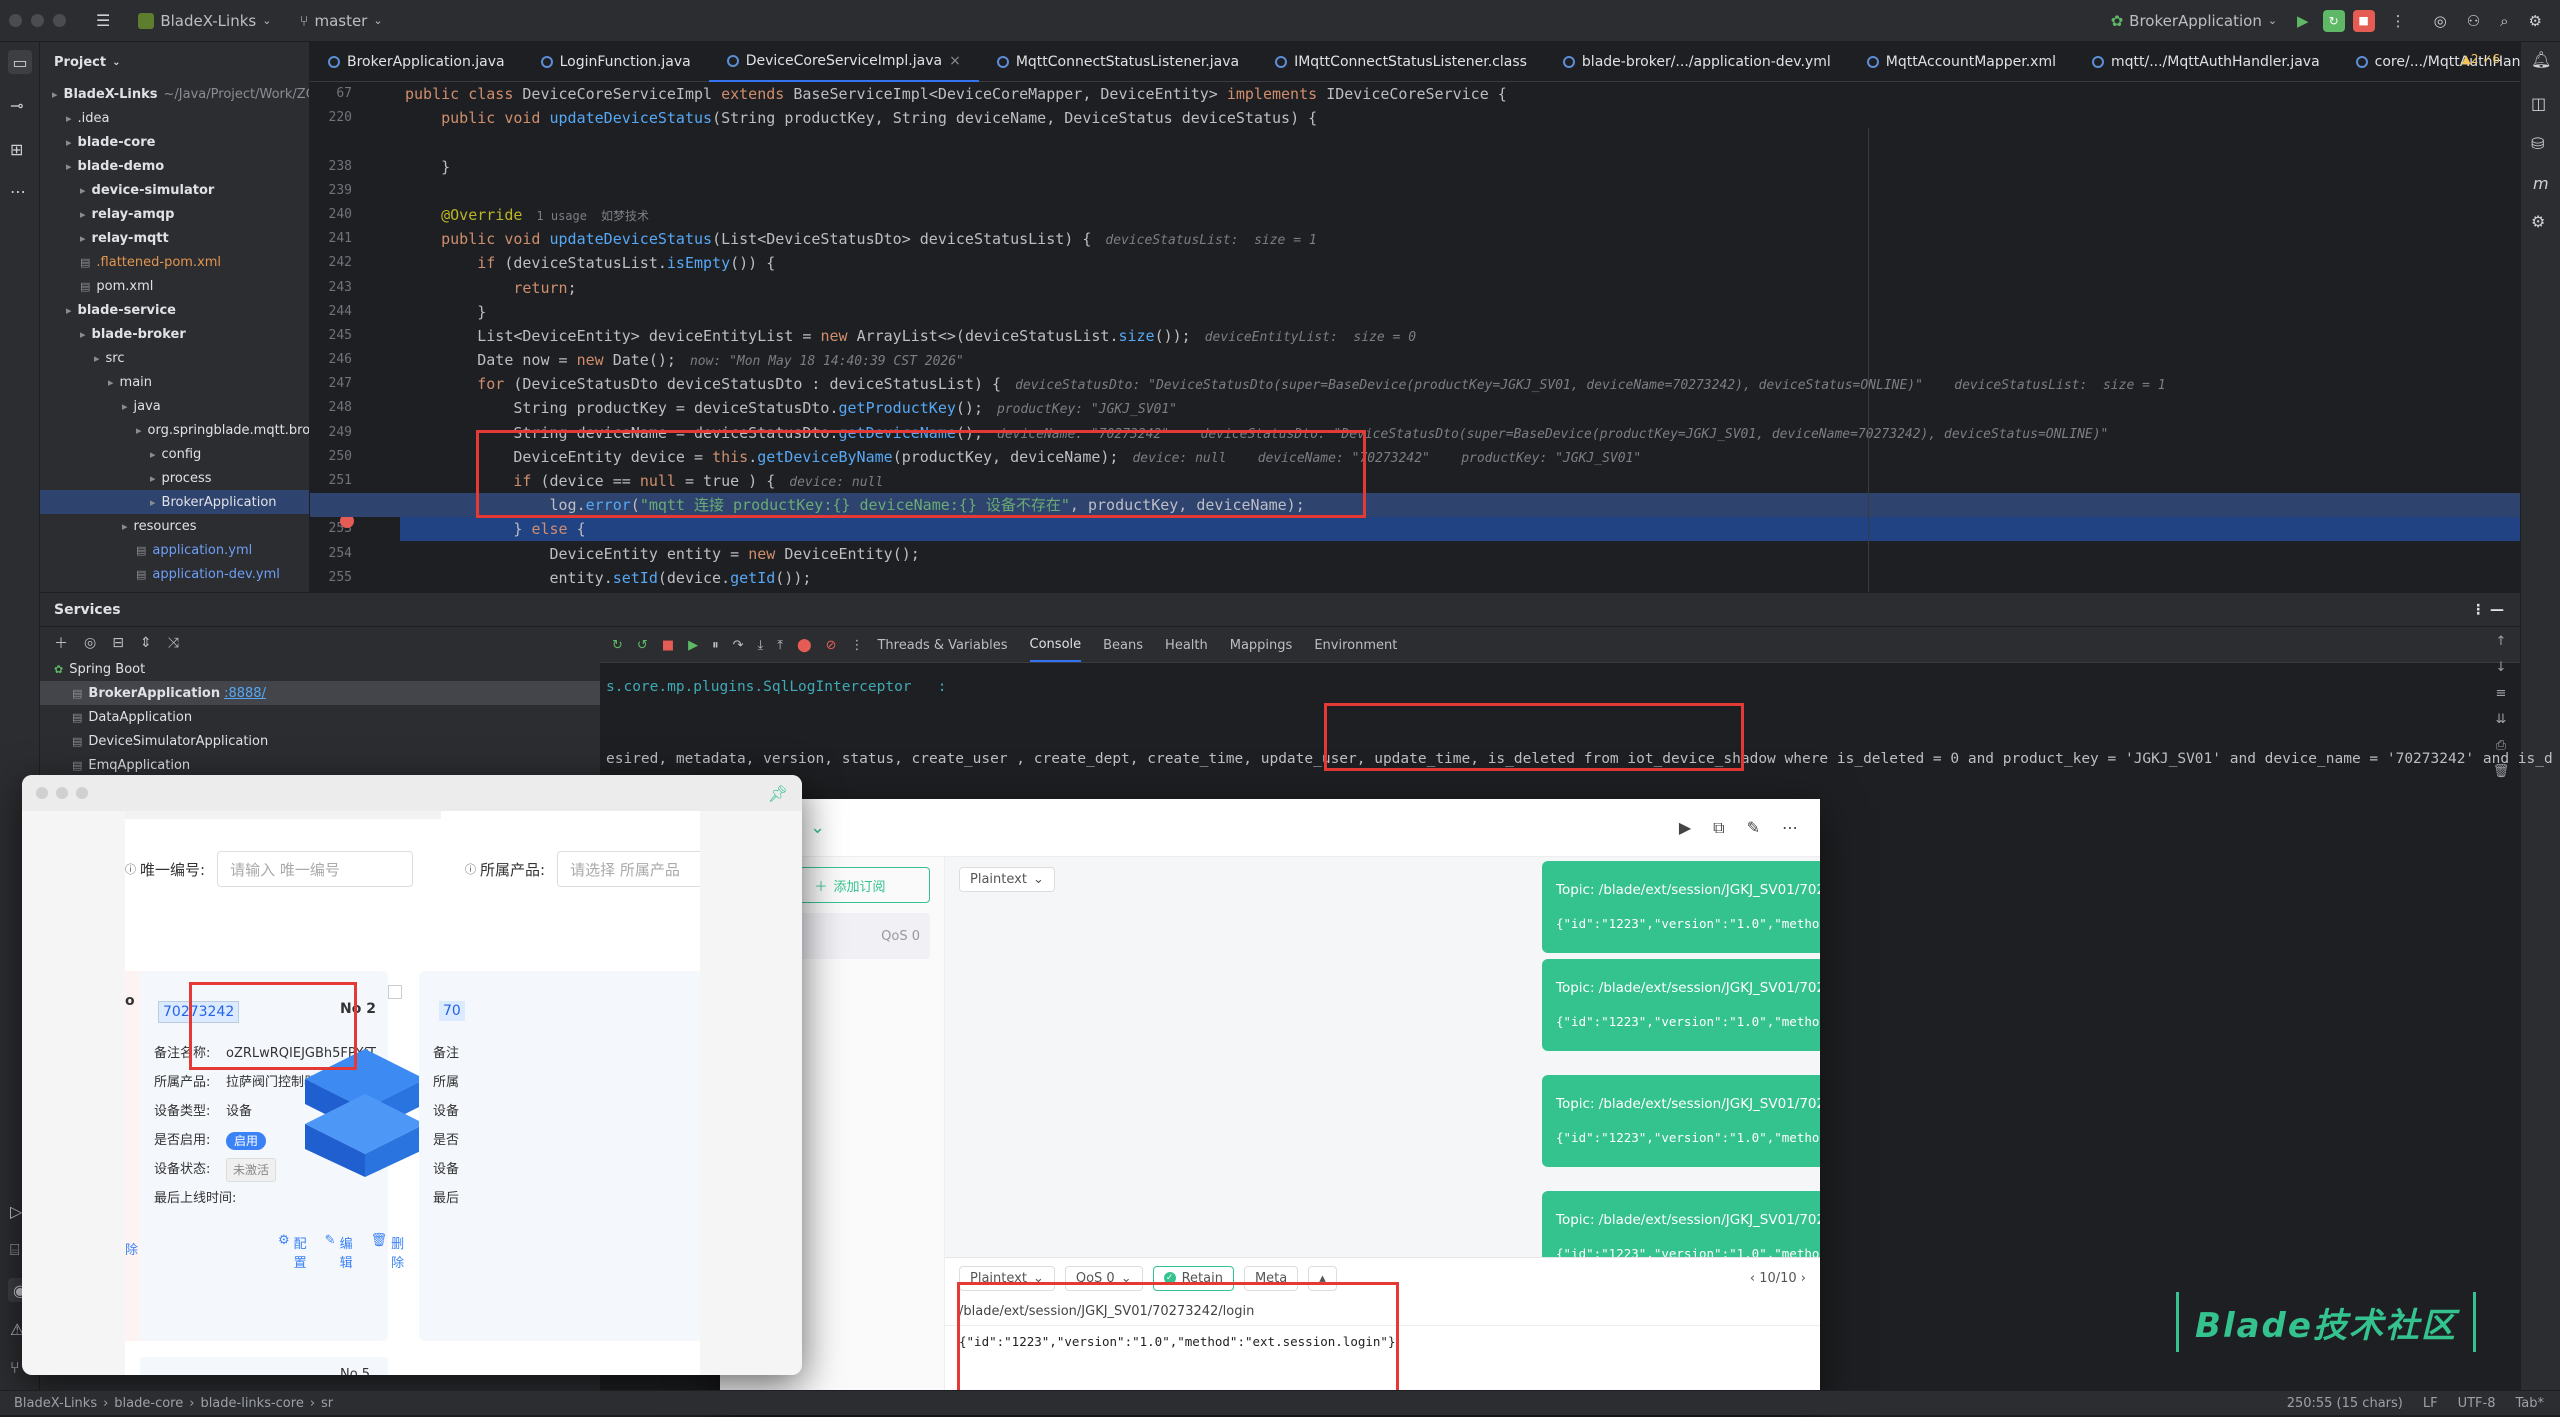 Image resolution: width=2560 pixels, height=1417 pixels. Describe the element at coordinates (1778, 1278) in the screenshot. I see `pager: ‹ 10/10 ›` at that location.